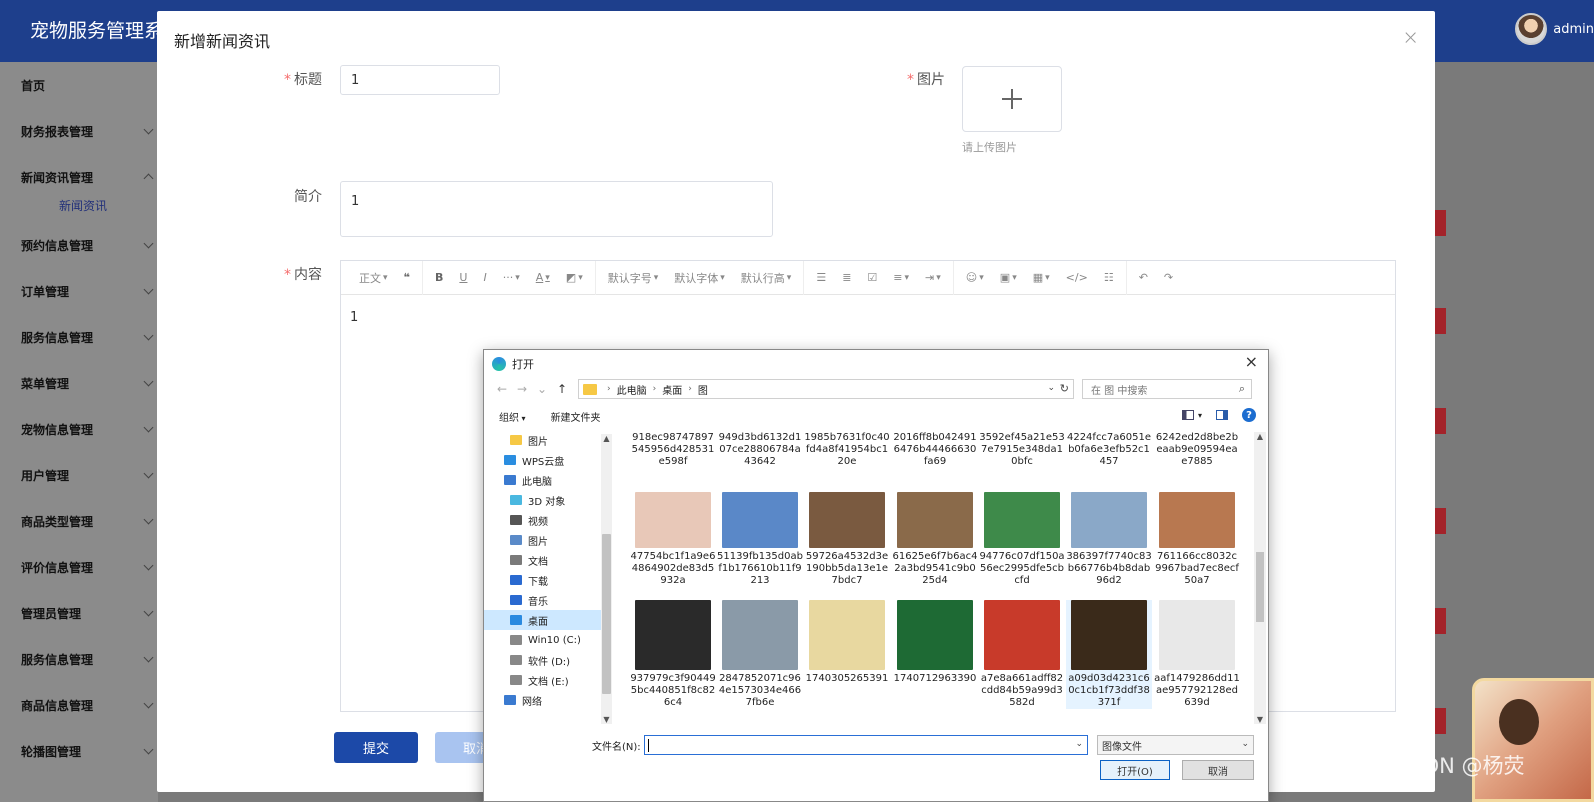 The height and width of the screenshot is (802, 1594). What do you see at coordinates (846, 278) in the screenshot?
I see `numbered-list-icon: ≣` at bounding box center [846, 278].